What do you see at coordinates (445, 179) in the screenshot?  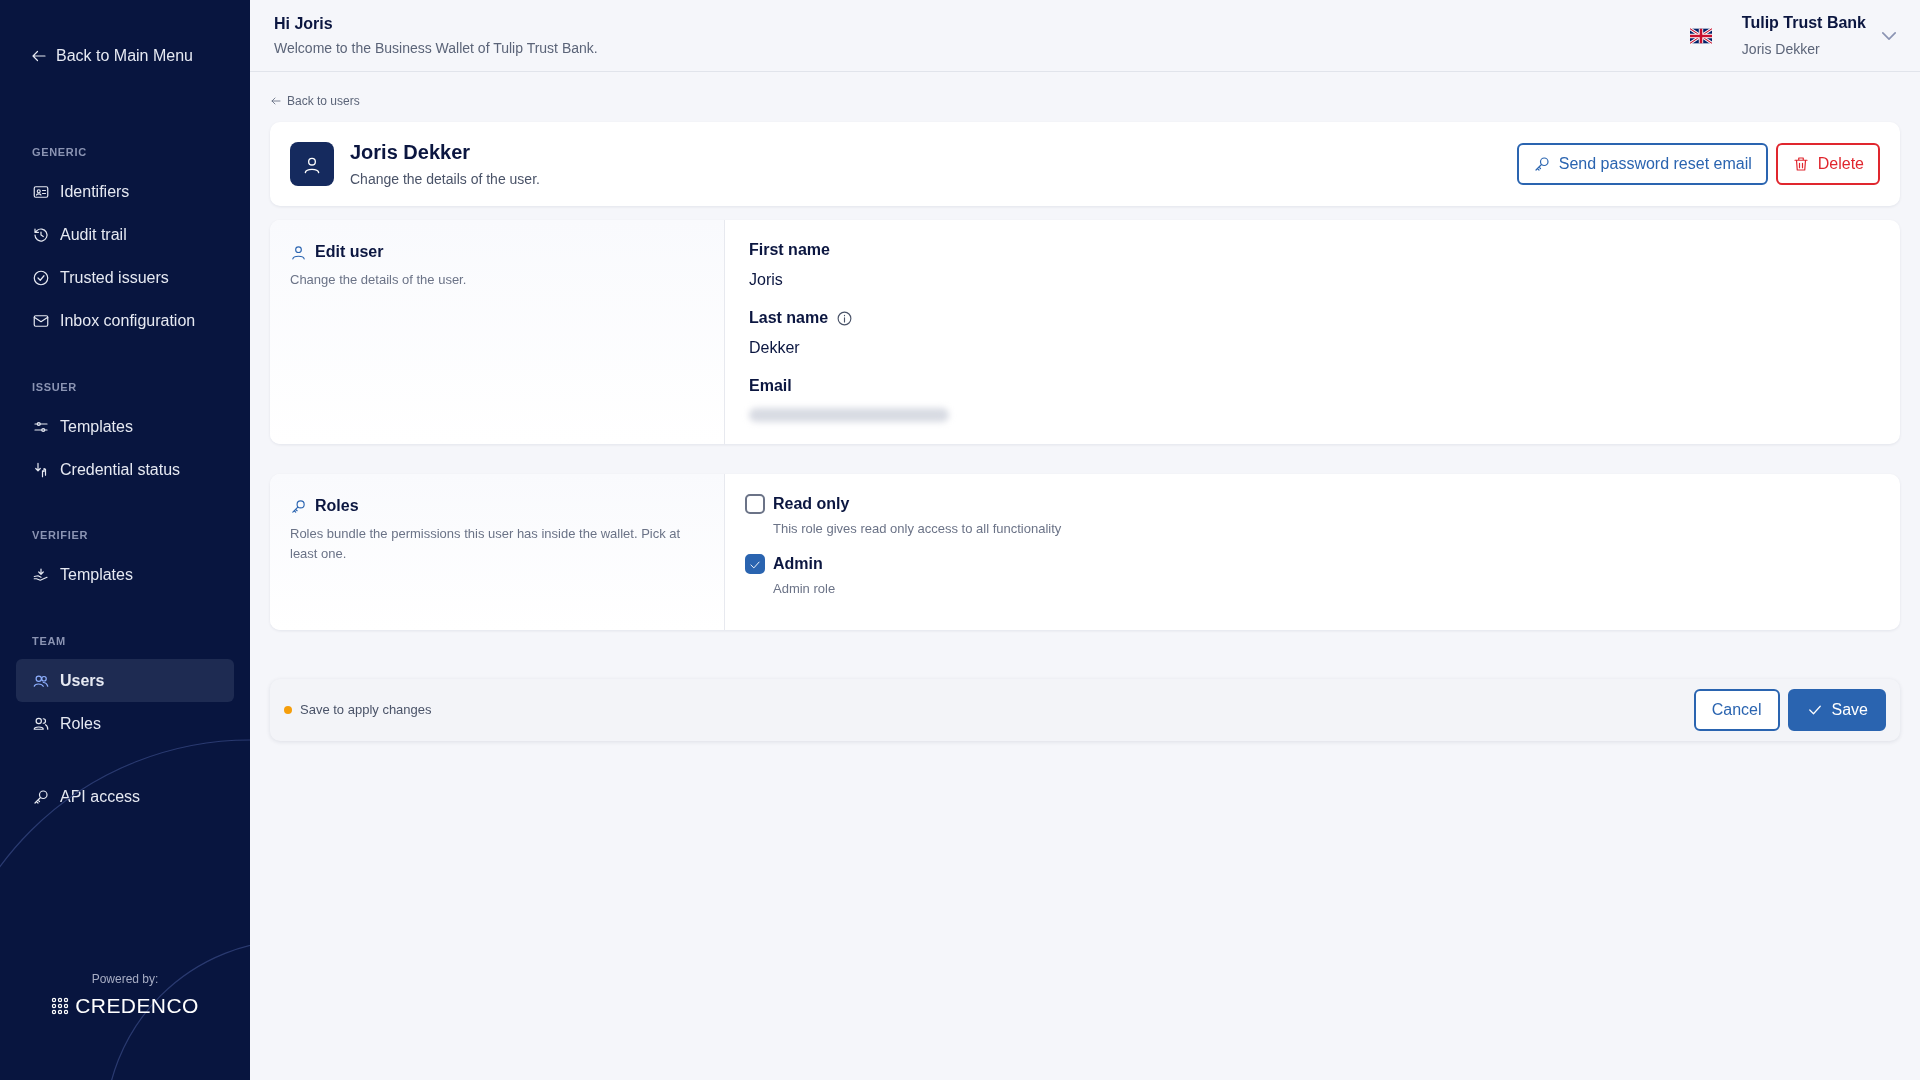 I see `subtitle: Change the details of the user.` at bounding box center [445, 179].